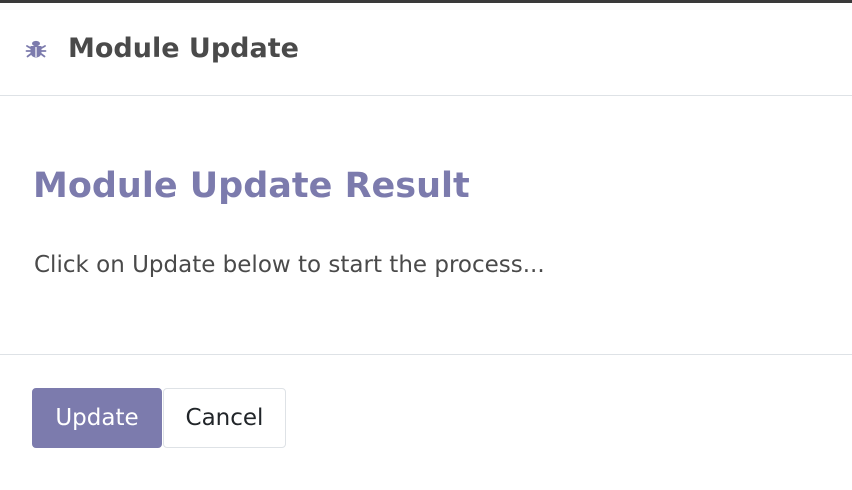  I want to click on bug-icon, so click(36, 49).